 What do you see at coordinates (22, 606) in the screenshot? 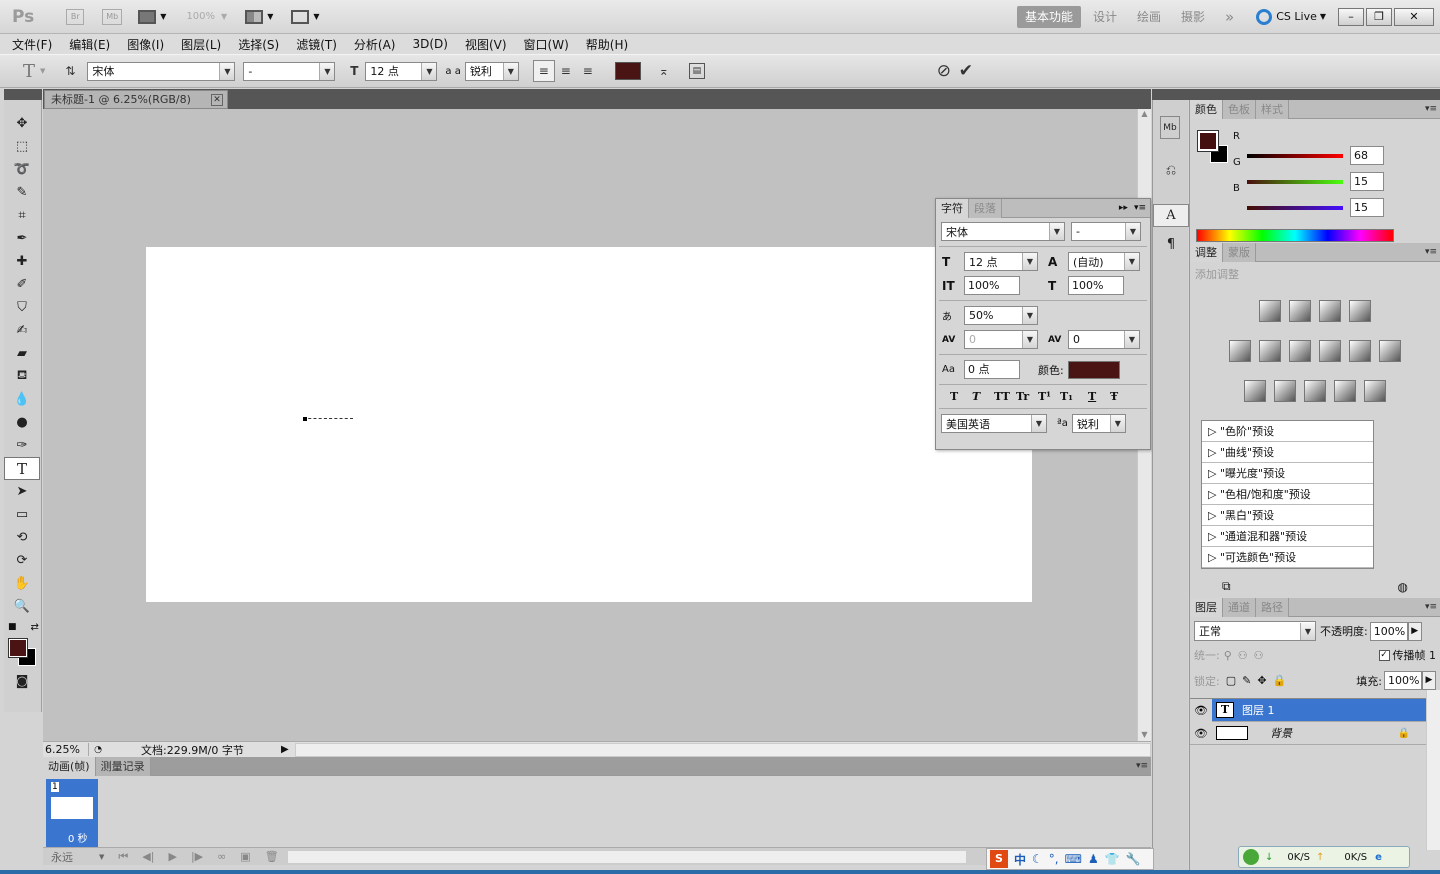
I see `zoom-tool-icon: 🔍` at bounding box center [22, 606].